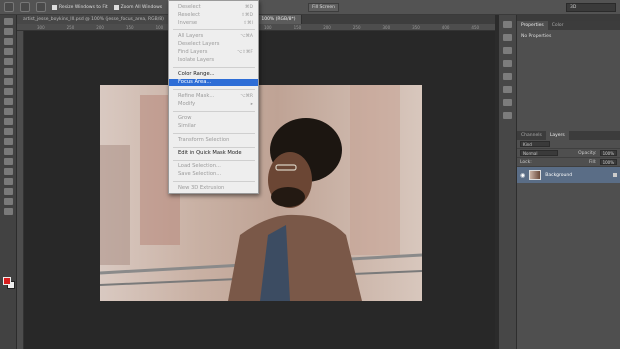 The height and width of the screenshot is (349, 620). What do you see at coordinates (137, 7) in the screenshot?
I see `zoom-all-checkbox: Zoom All Windows` at bounding box center [137, 7].